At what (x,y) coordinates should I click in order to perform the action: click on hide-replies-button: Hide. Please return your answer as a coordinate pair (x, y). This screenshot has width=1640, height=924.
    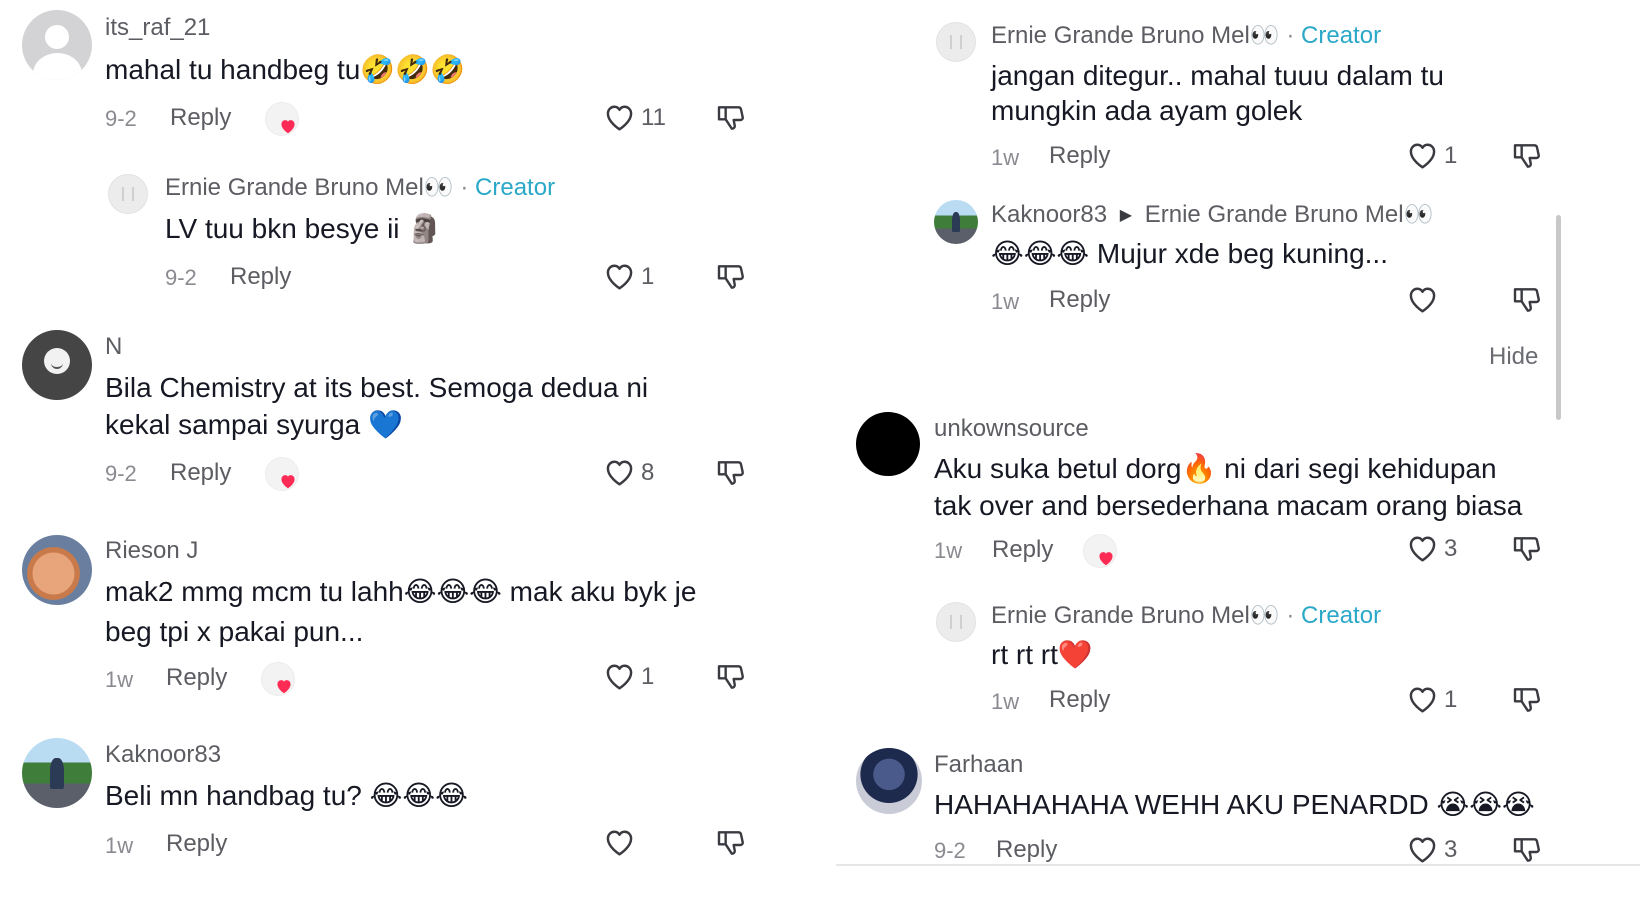
    Looking at the image, I should click on (1513, 357).